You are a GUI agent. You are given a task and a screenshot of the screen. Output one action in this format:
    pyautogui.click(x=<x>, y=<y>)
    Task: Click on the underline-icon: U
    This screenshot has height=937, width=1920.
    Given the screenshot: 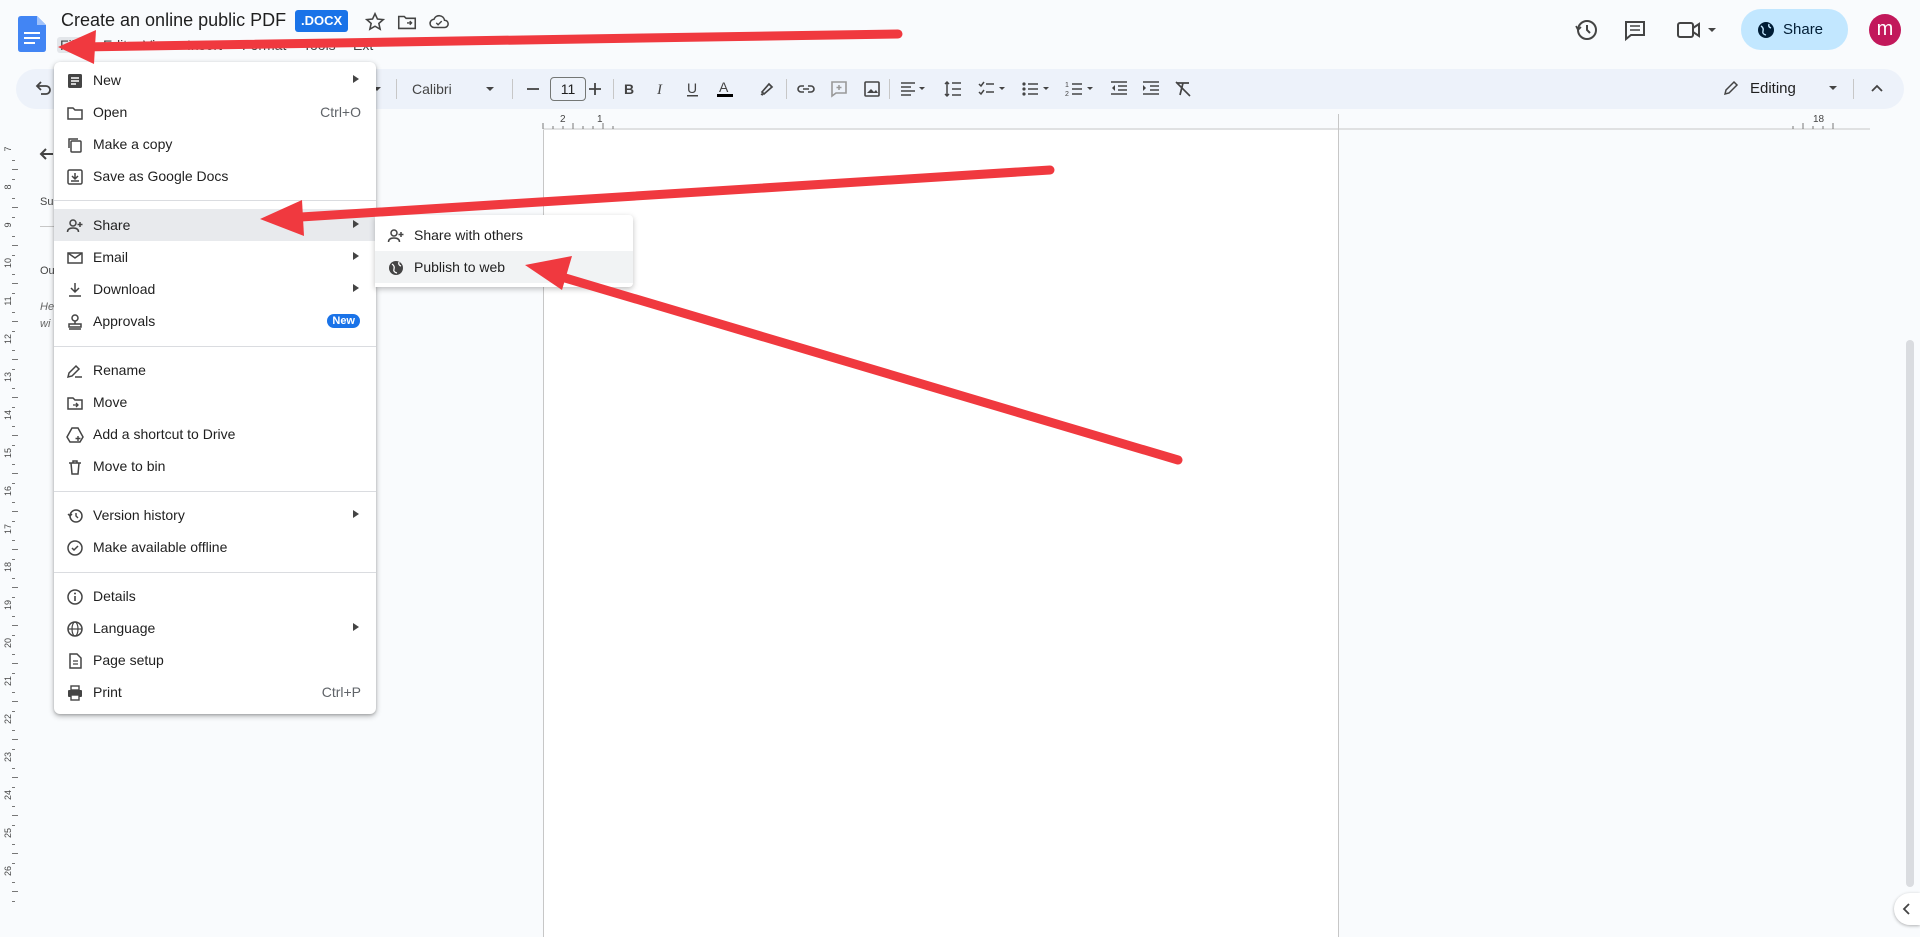 What is the action you would take?
    pyautogui.click(x=693, y=89)
    